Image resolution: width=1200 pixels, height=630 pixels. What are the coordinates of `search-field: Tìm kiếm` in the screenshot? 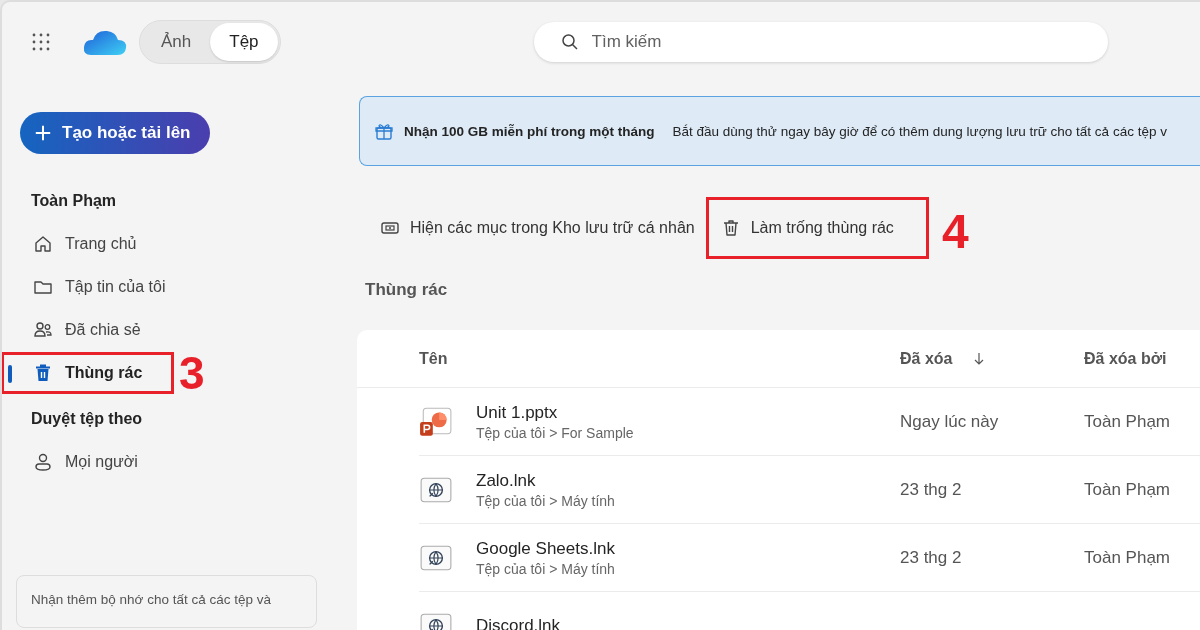 It's located at (820, 42).